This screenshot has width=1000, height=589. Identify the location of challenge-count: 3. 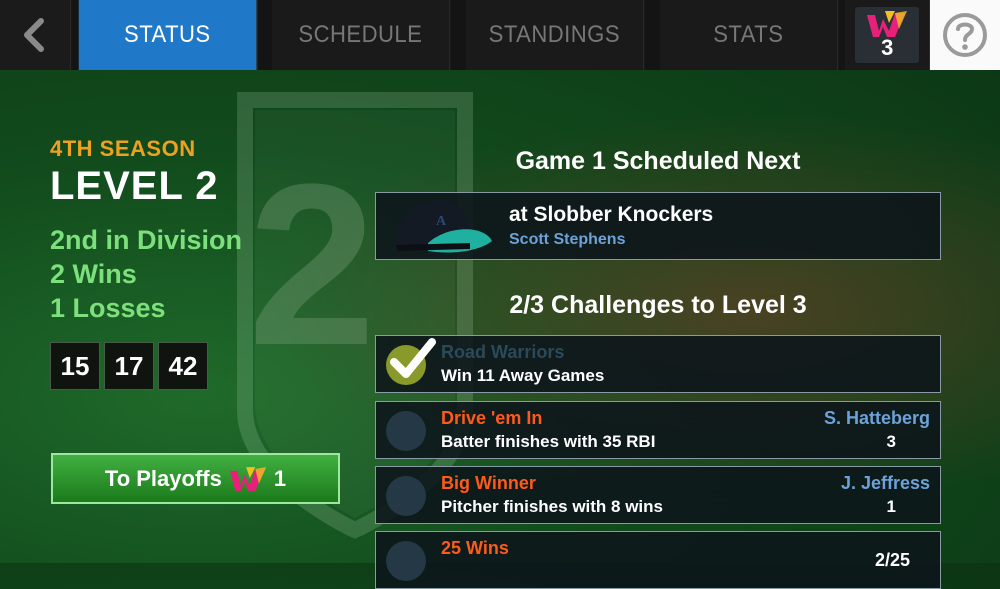
(891, 441).